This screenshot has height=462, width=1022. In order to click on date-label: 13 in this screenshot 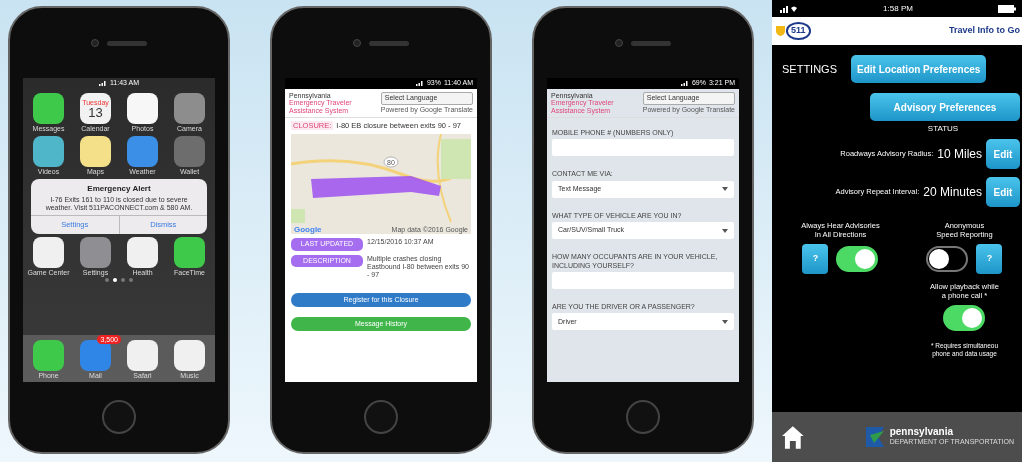, I will do `click(95, 112)`.